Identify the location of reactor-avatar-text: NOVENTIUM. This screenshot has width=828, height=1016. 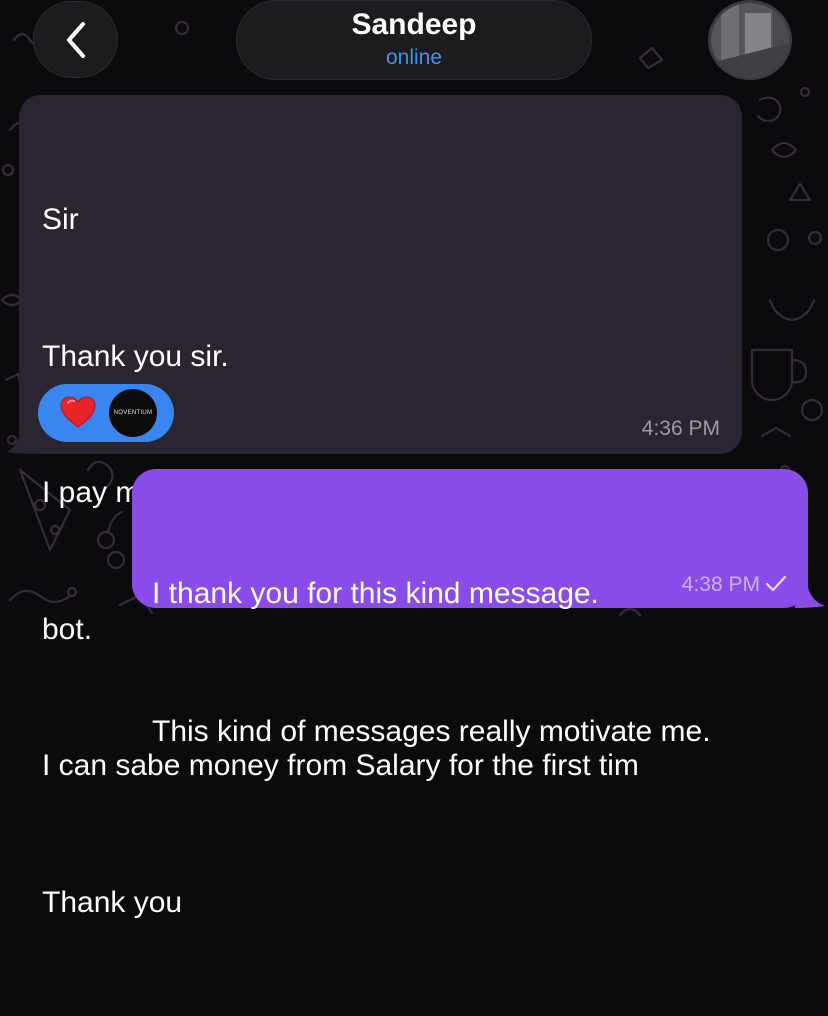
(133, 413).